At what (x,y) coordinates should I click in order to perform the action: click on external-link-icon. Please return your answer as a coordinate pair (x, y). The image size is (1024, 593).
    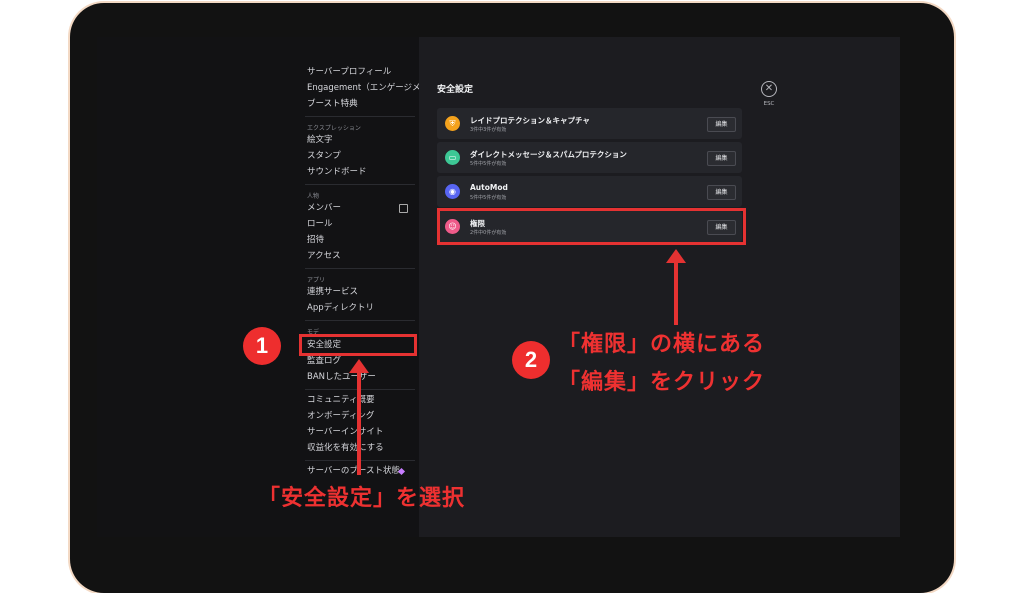
    Looking at the image, I should click on (403, 208).